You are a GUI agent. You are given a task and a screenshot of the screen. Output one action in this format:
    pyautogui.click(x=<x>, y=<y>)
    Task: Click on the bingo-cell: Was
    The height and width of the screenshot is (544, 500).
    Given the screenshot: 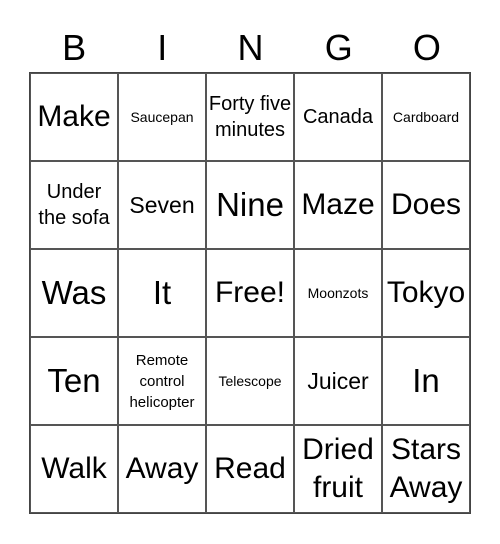 What is the action you would take?
    pyautogui.click(x=74, y=293)
    